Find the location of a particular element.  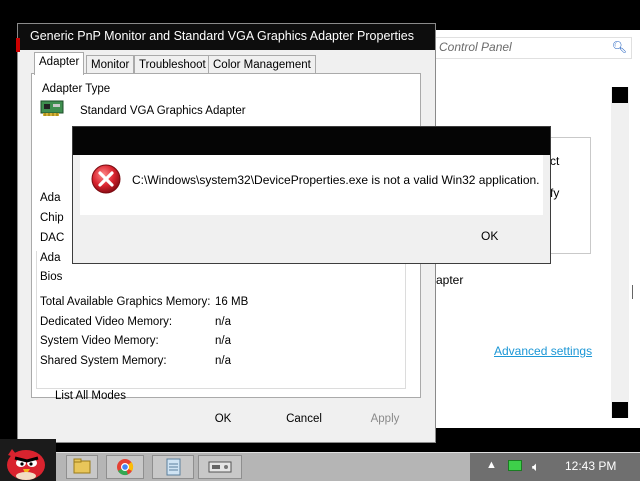

shared-system-memory-value: n/a is located at coordinates (223, 361).